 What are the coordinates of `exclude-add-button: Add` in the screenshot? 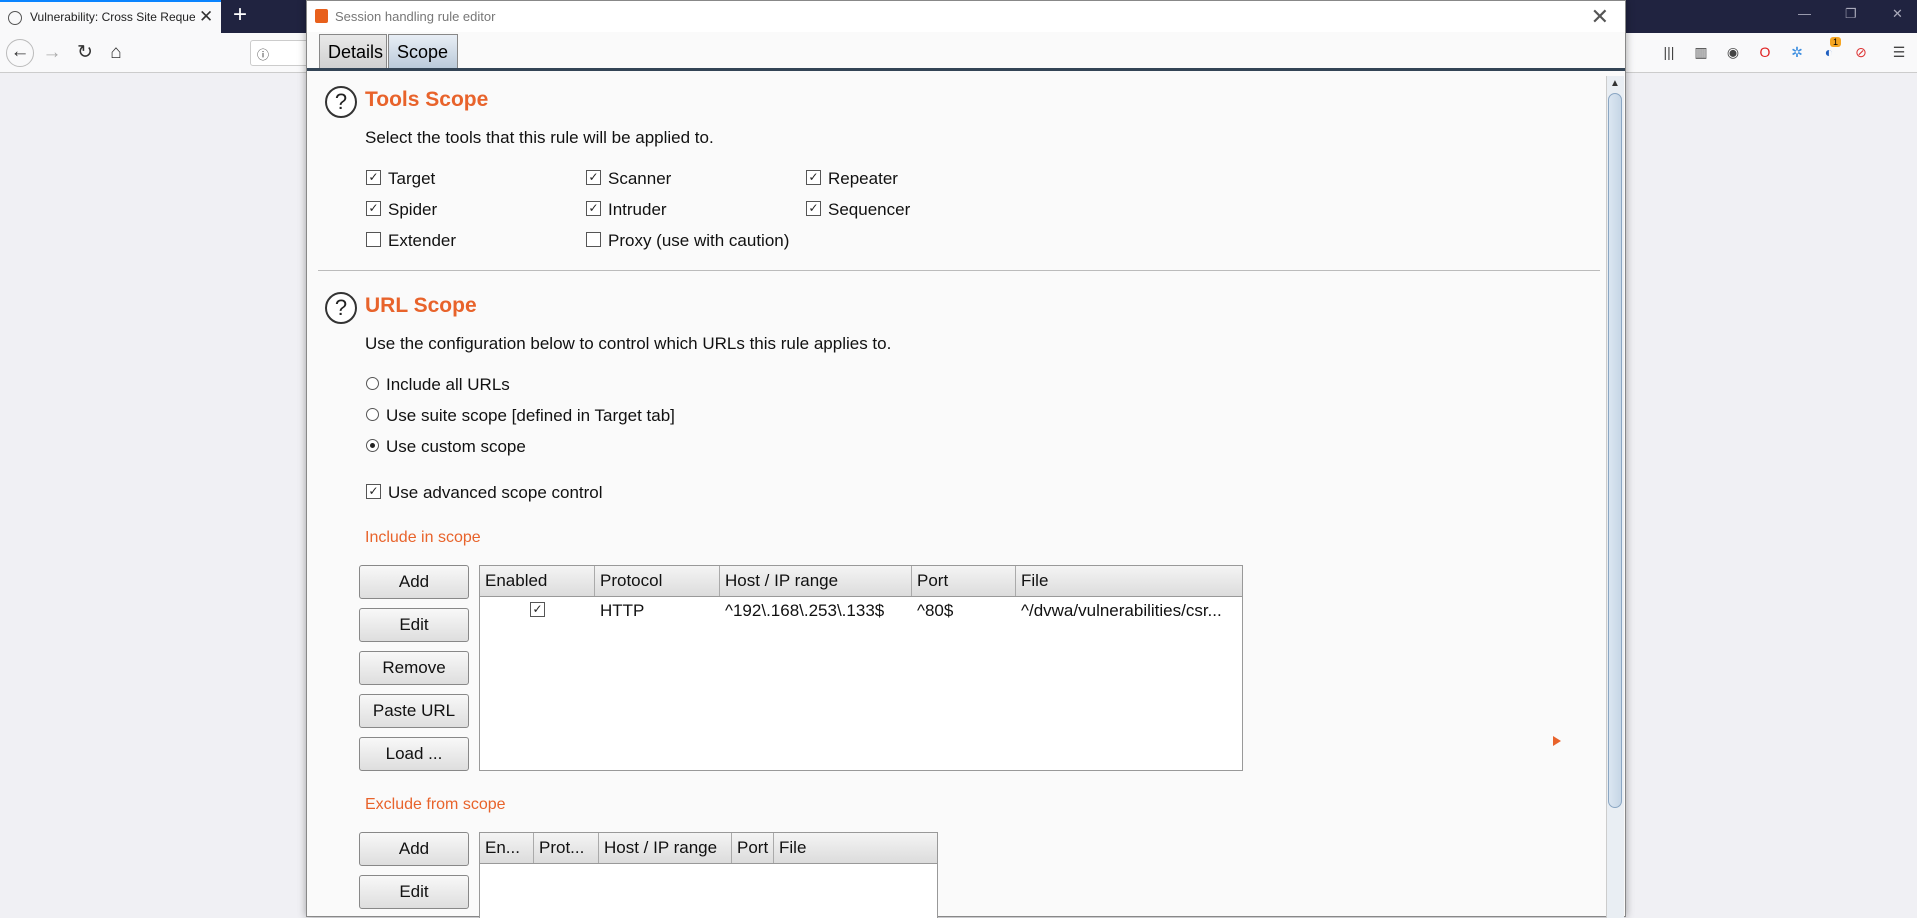 It's located at (414, 849).